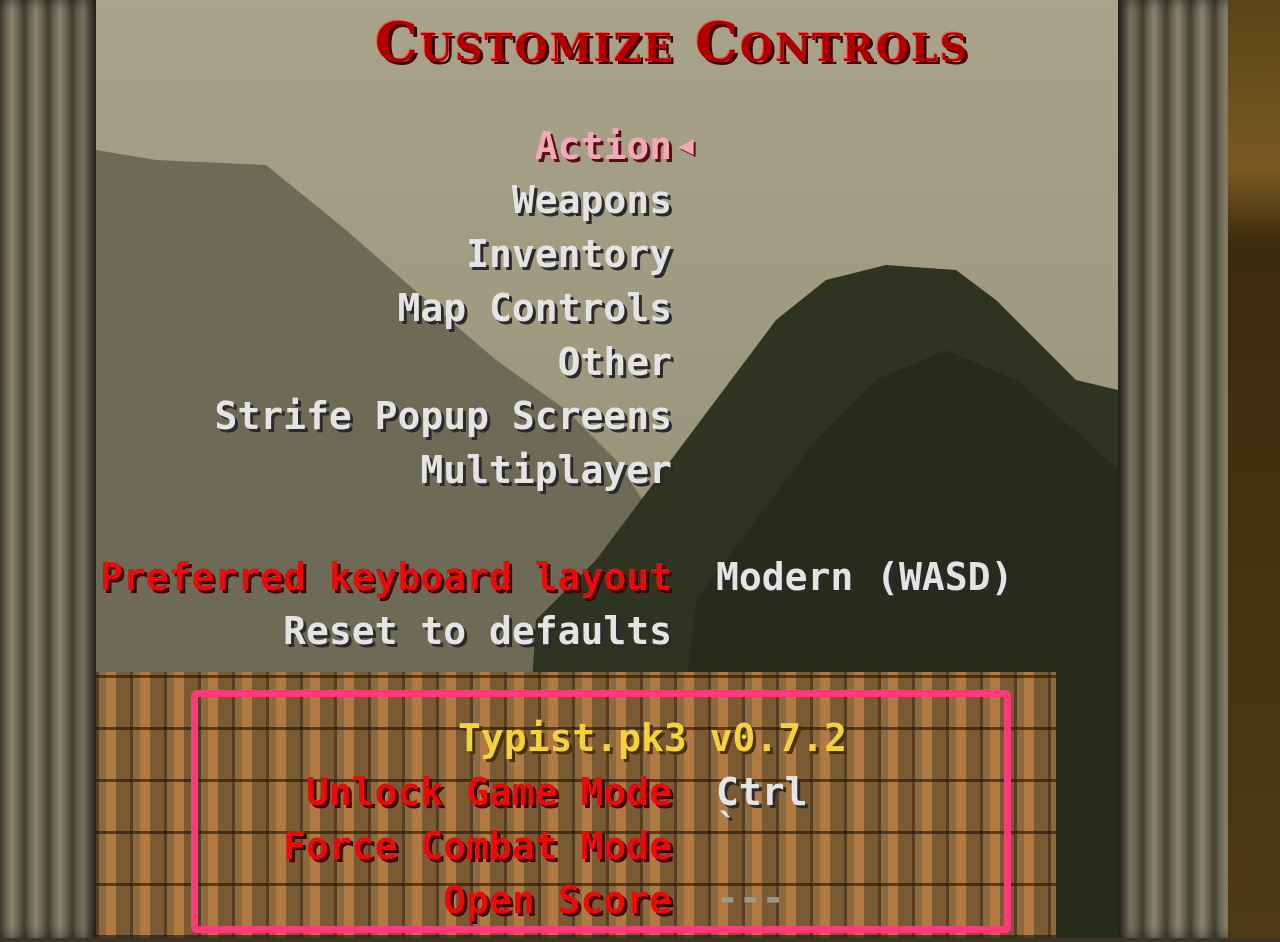 This screenshot has width=1280, height=942. Describe the element at coordinates (569, 254) in the screenshot. I see `menu-item-inventory: Inventory` at that location.